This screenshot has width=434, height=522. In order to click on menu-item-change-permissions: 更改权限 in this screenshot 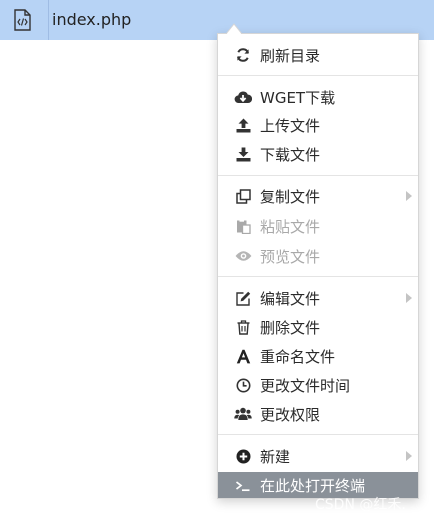, I will do `click(318, 414)`.